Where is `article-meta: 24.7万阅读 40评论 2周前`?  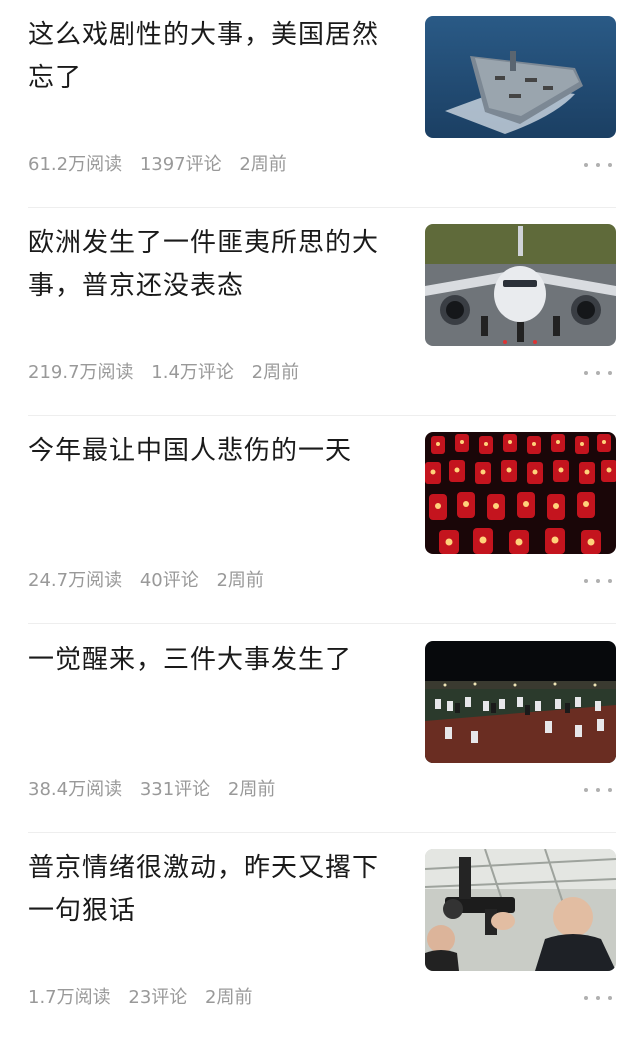
article-meta: 24.7万阅读 40评论 2周前 is located at coordinates (152, 581).